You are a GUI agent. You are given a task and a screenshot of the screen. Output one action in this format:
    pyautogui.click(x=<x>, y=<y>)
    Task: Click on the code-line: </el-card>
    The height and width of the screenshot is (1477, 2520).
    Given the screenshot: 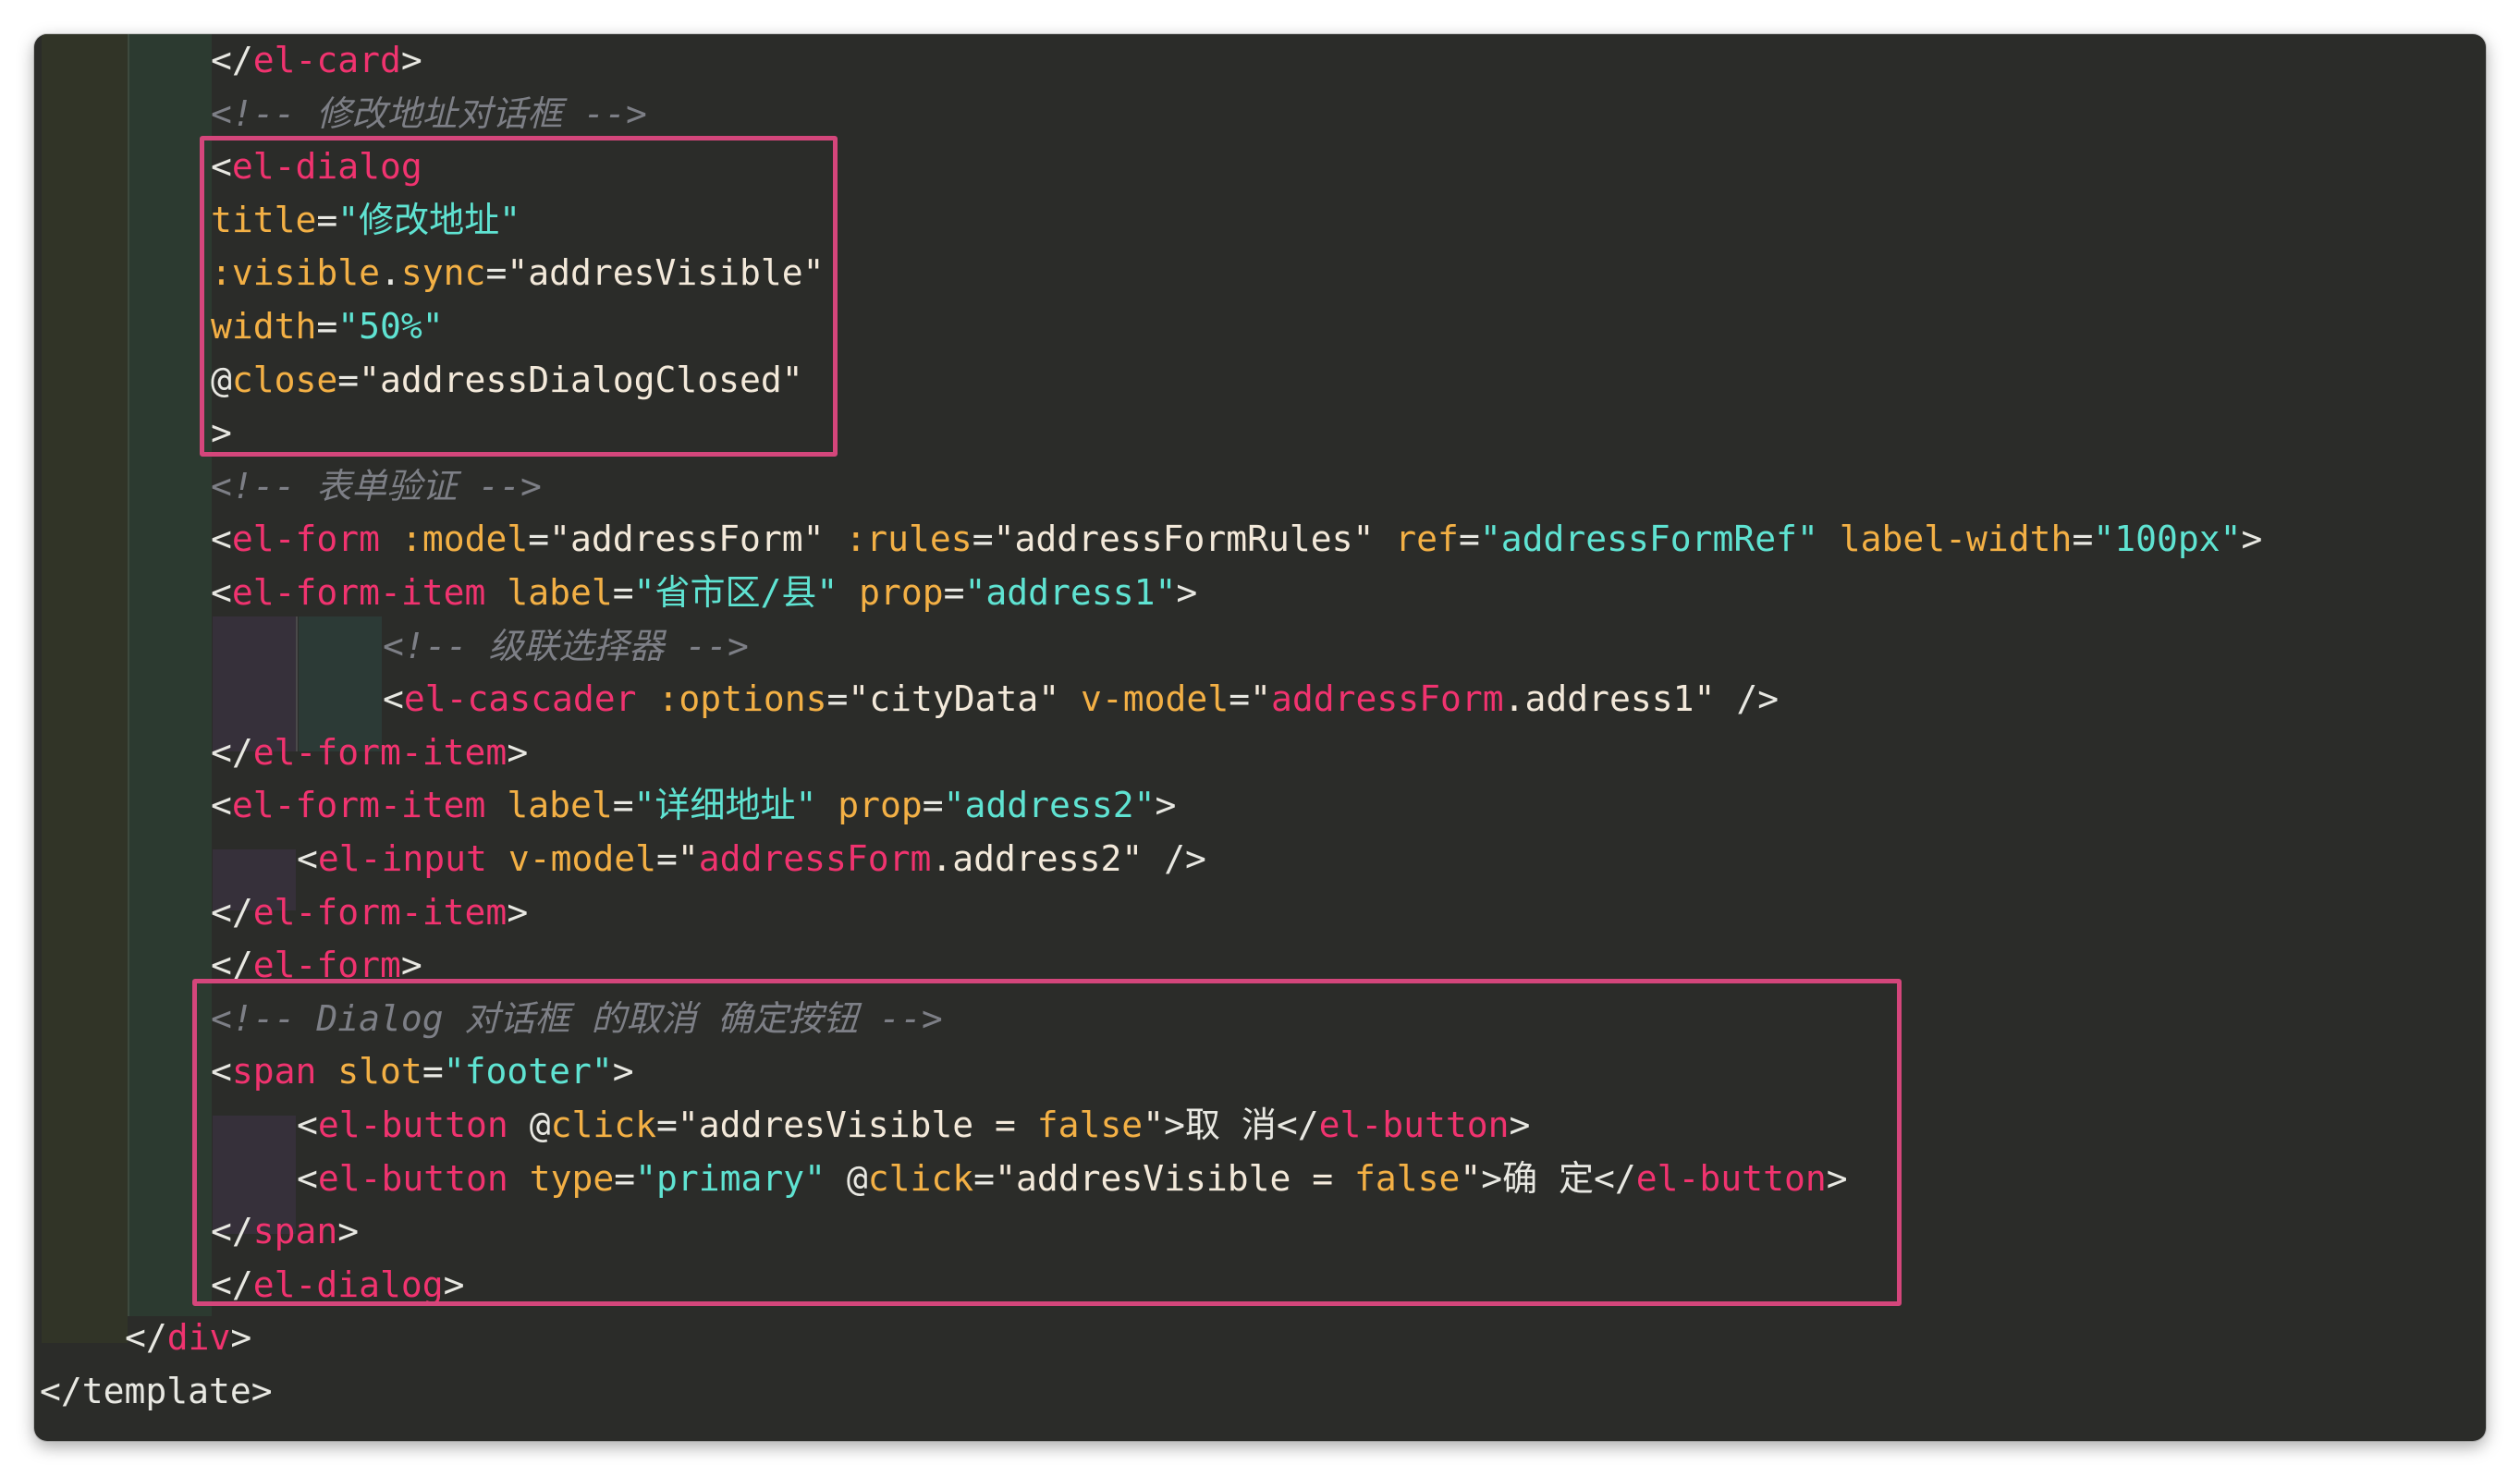 What is the action you would take?
    pyautogui.click(x=316, y=60)
    